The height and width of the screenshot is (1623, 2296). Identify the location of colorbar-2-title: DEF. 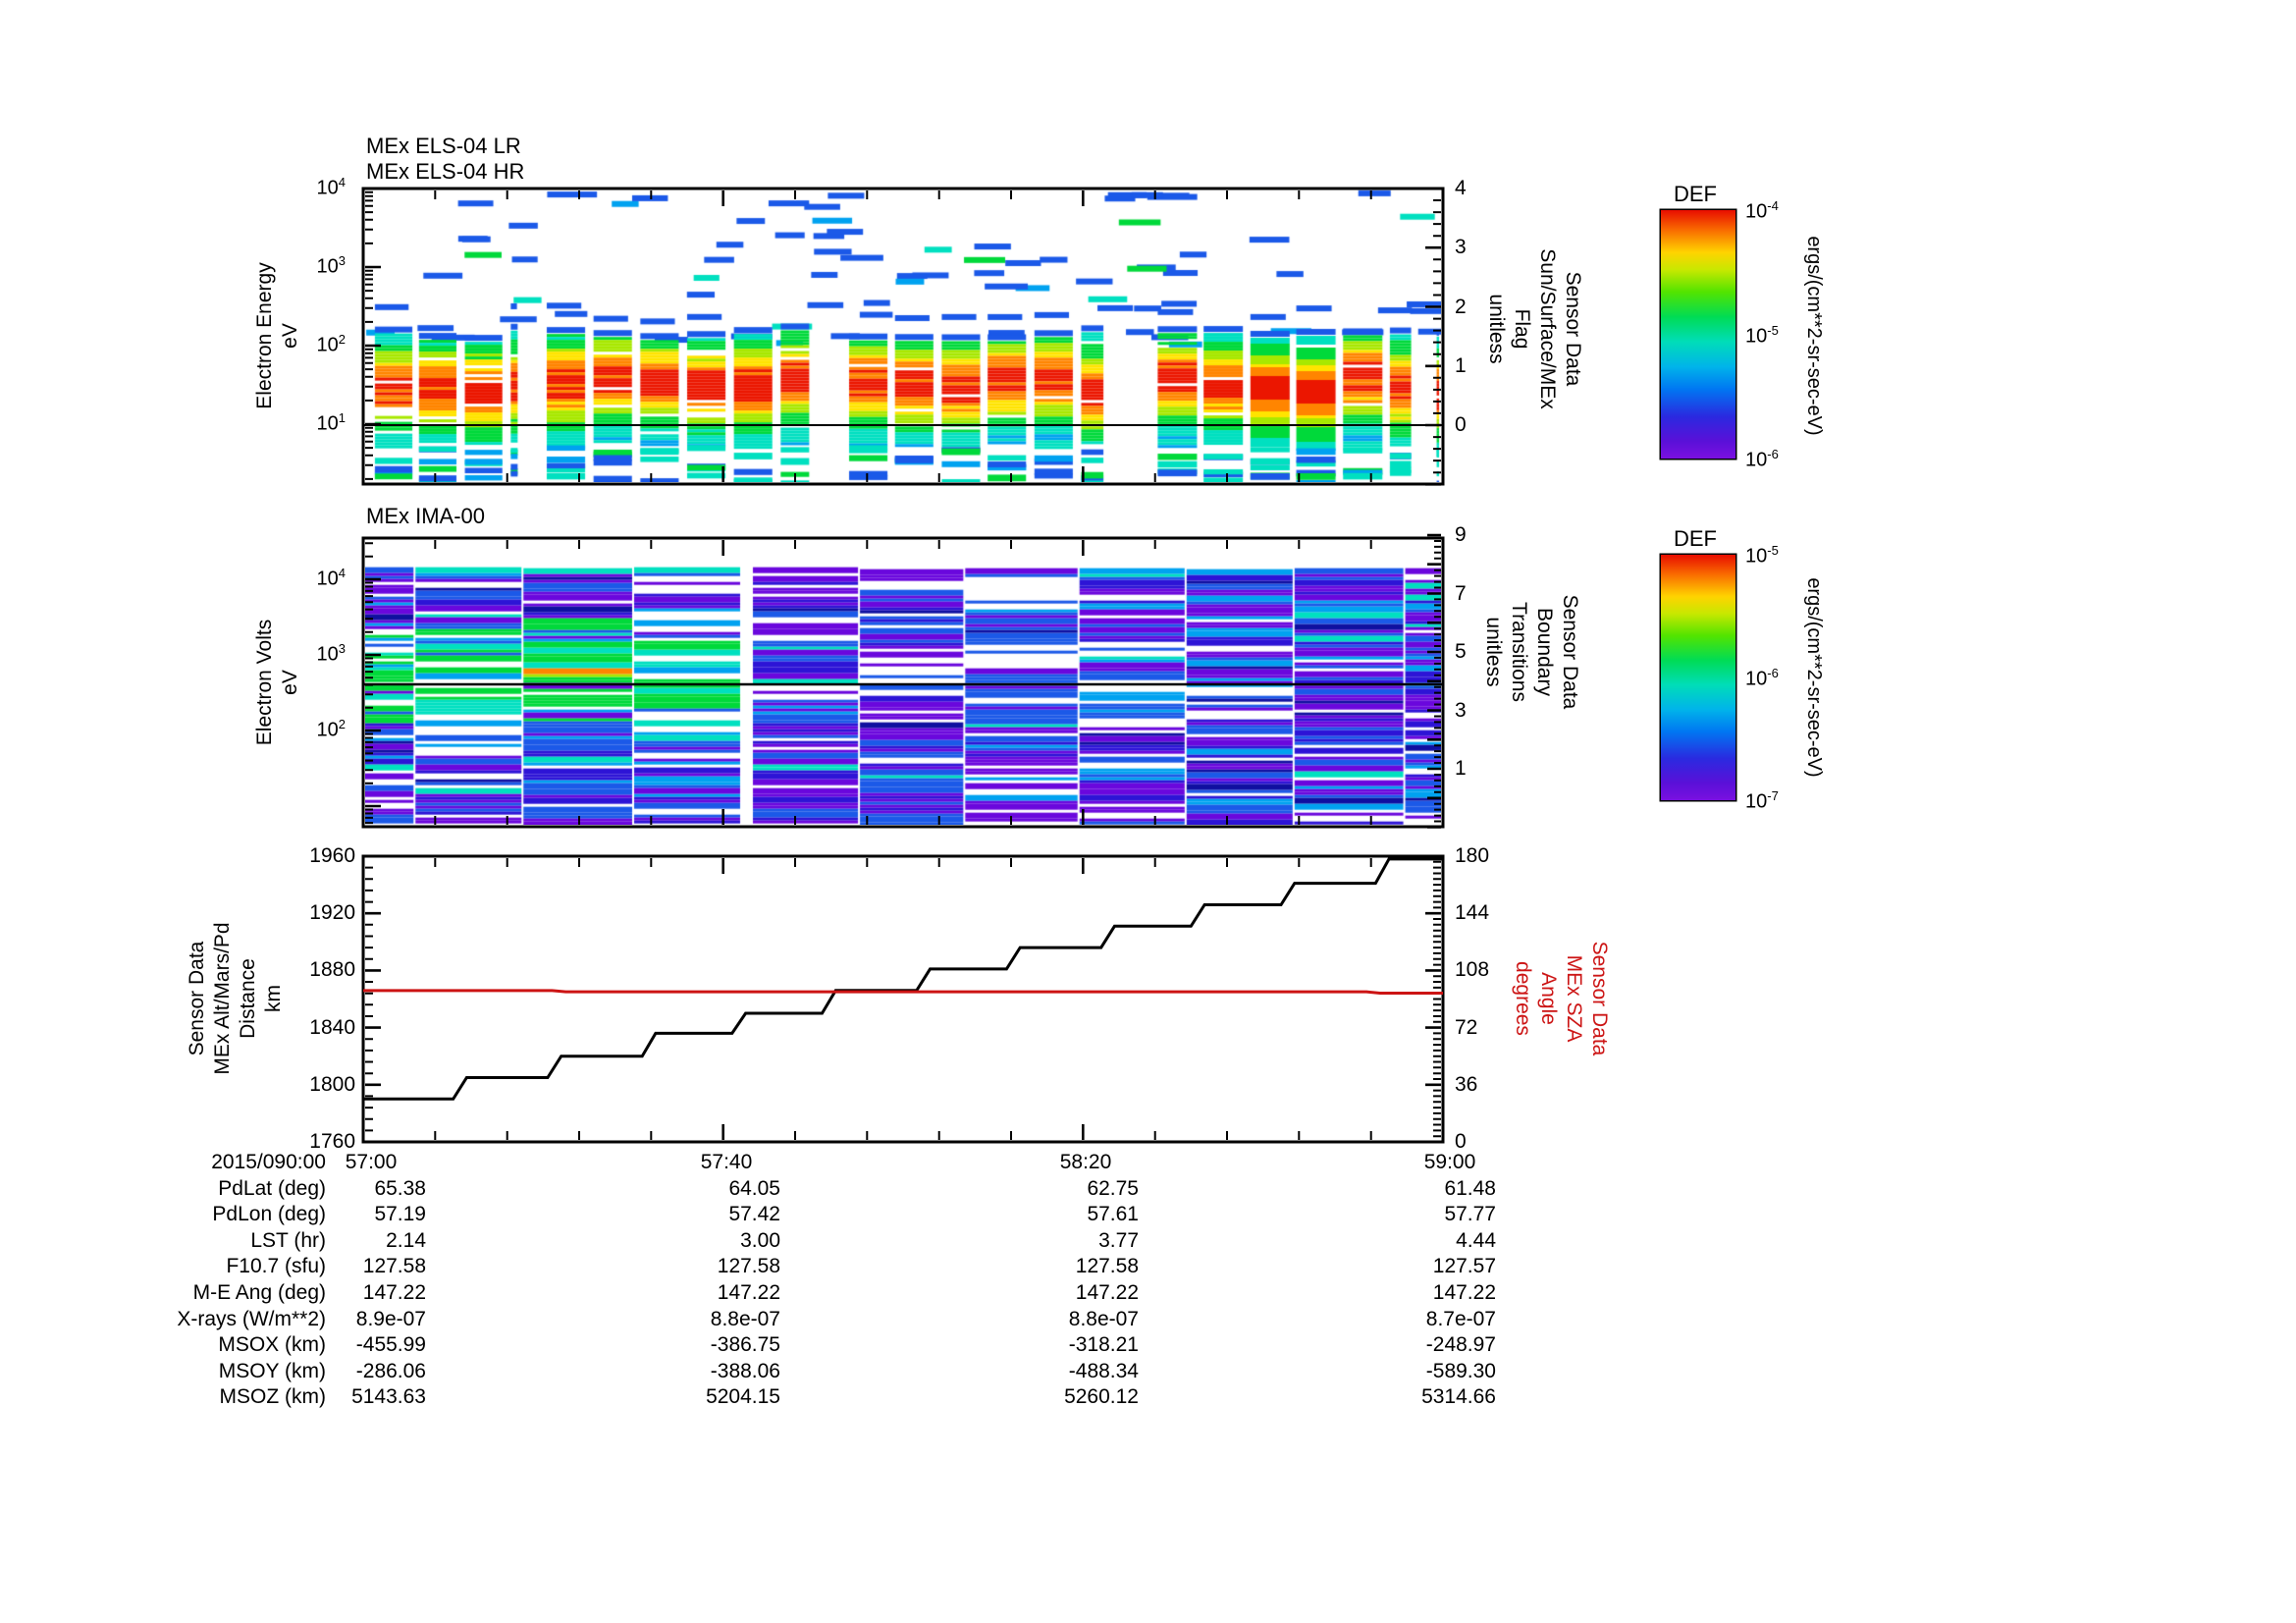
(1695, 539).